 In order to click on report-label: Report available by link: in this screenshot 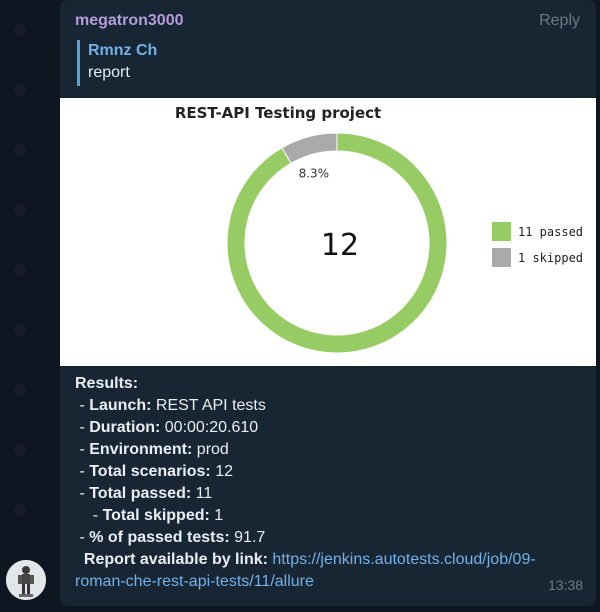, I will do `click(175, 559)`.